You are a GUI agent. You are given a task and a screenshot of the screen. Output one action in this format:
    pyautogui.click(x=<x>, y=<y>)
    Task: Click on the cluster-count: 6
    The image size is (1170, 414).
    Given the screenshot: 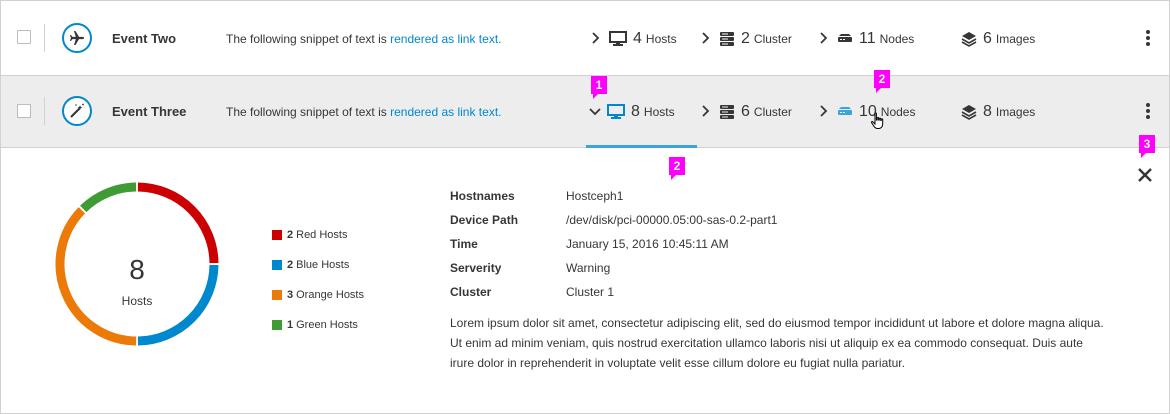 What is the action you would take?
    pyautogui.click(x=745, y=111)
    